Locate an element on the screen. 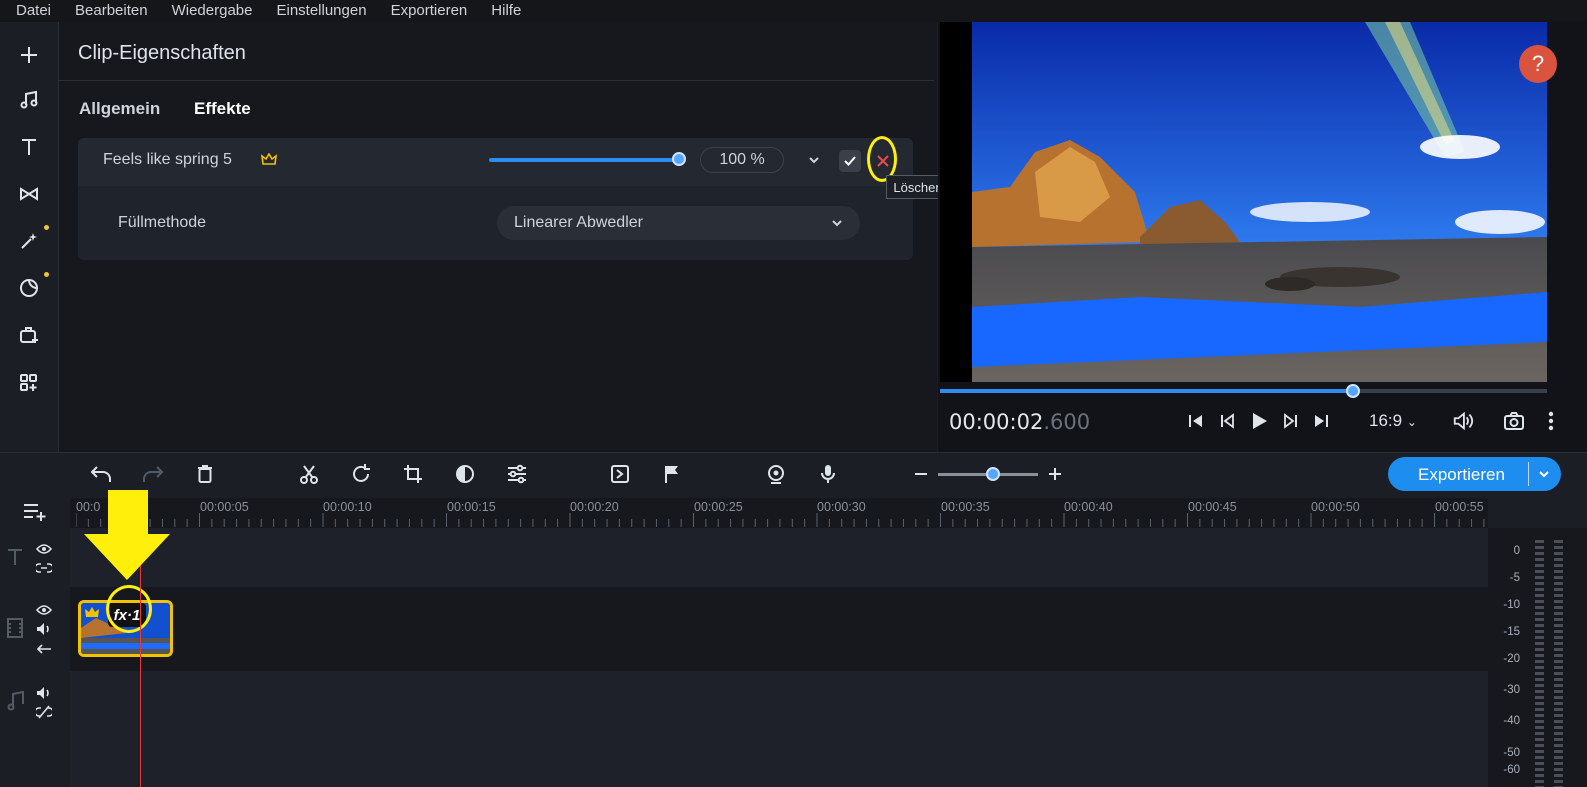  menu-settings: Einstellungen is located at coordinates (321, 11).